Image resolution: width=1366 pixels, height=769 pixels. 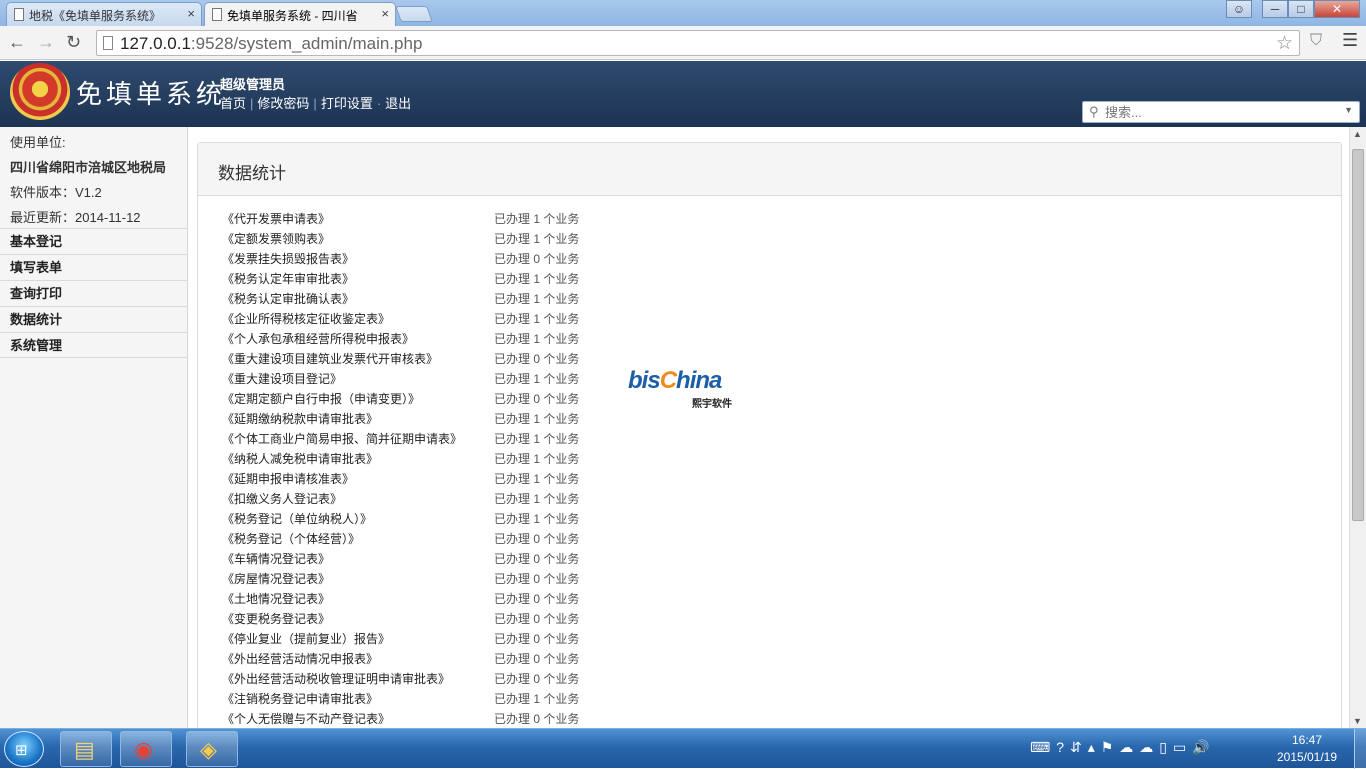 What do you see at coordinates (208, 749) in the screenshot?
I see `media-player-icon: ◈` at bounding box center [208, 749].